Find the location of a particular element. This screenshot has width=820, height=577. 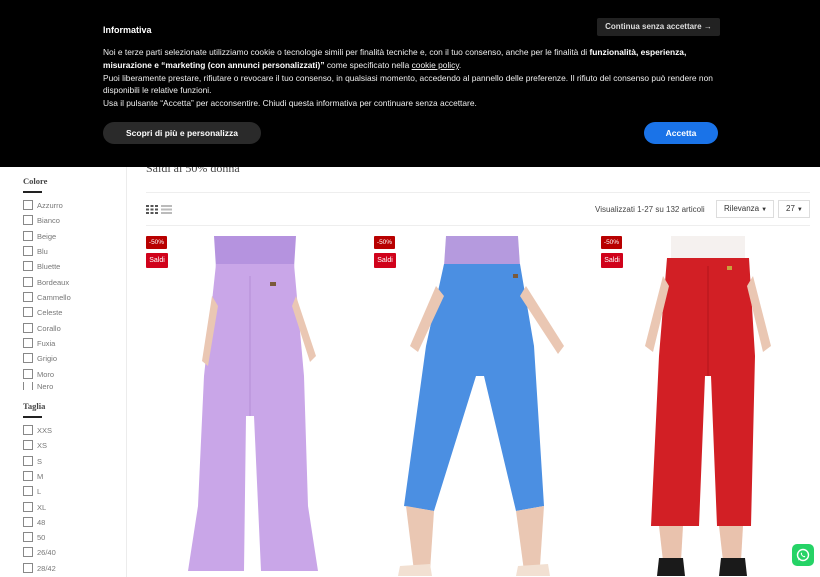

divider is located at coordinates (478, 192).